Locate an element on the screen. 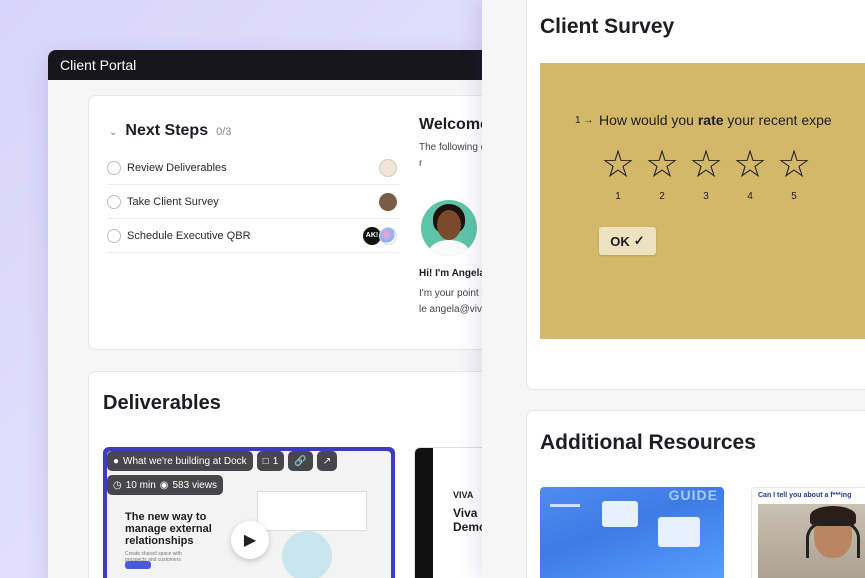 This screenshot has width=865, height=578. rating-star-4: ☆ 4 is located at coordinates (750, 173).